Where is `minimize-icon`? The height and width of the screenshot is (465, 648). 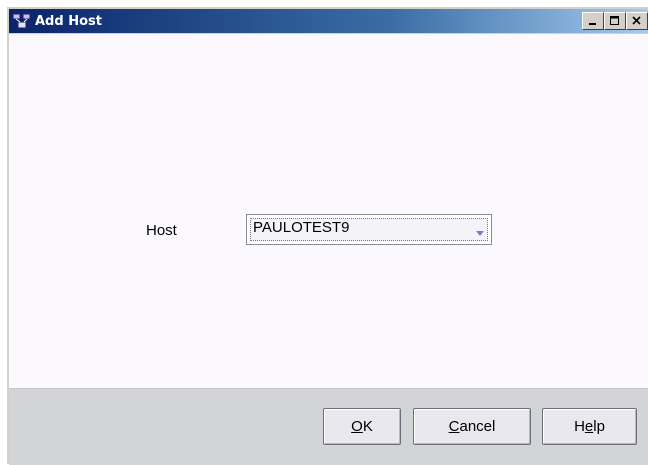
minimize-icon is located at coordinates (592, 24).